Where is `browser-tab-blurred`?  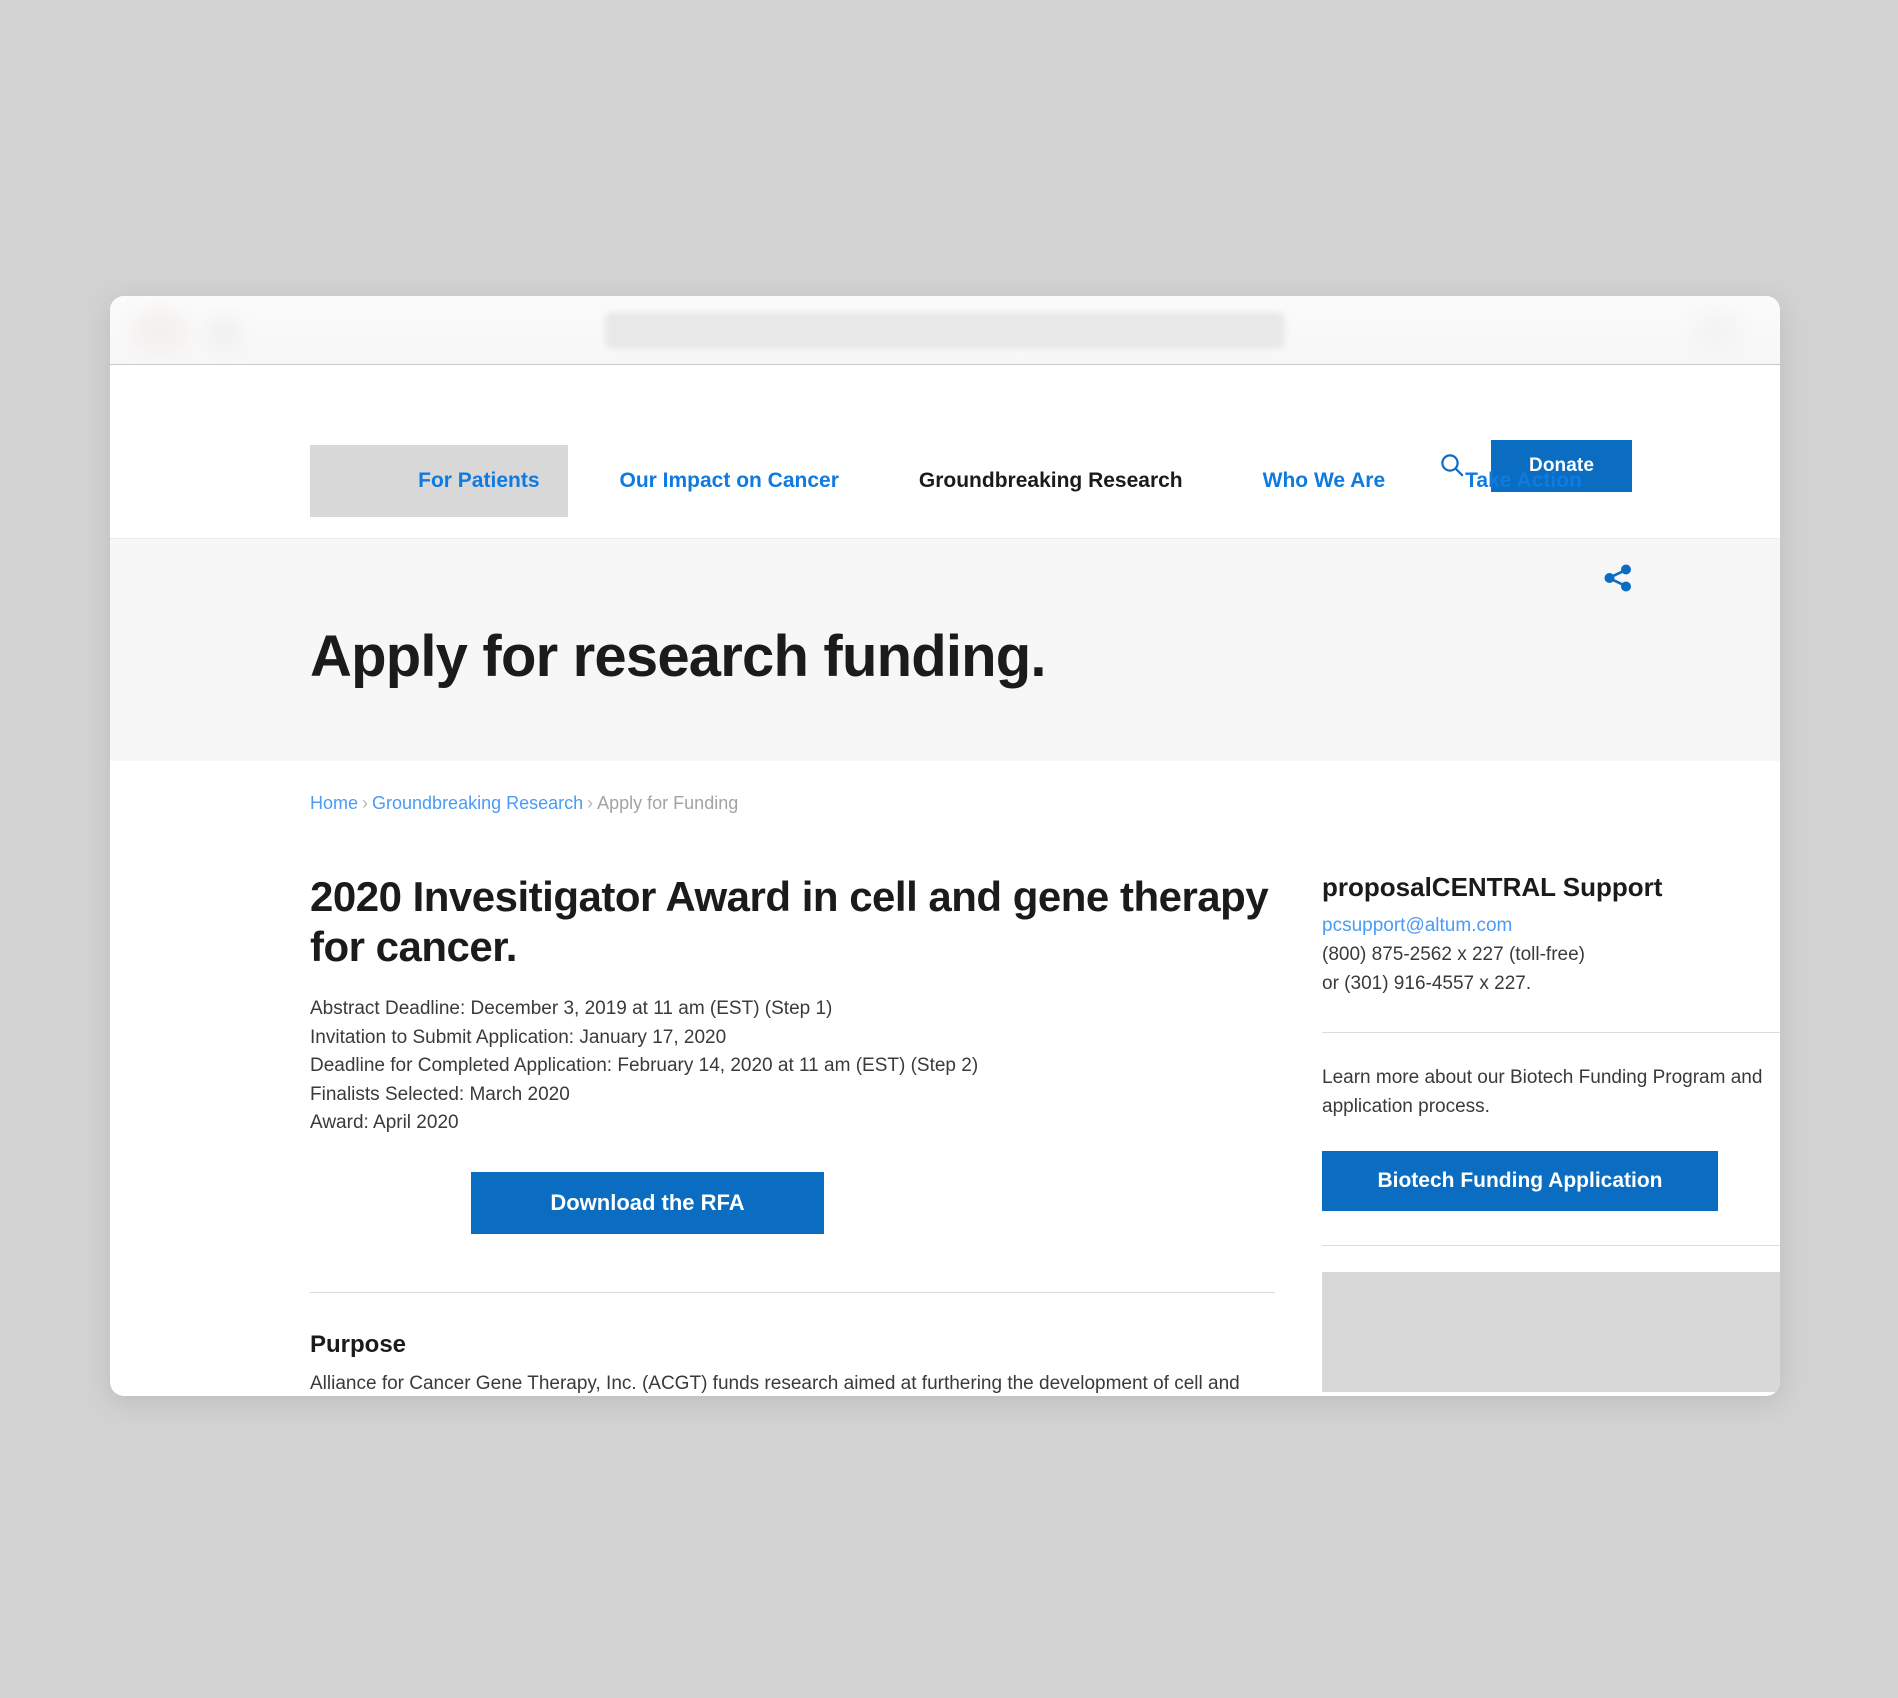
browser-tab-blurred is located at coordinates (224, 333).